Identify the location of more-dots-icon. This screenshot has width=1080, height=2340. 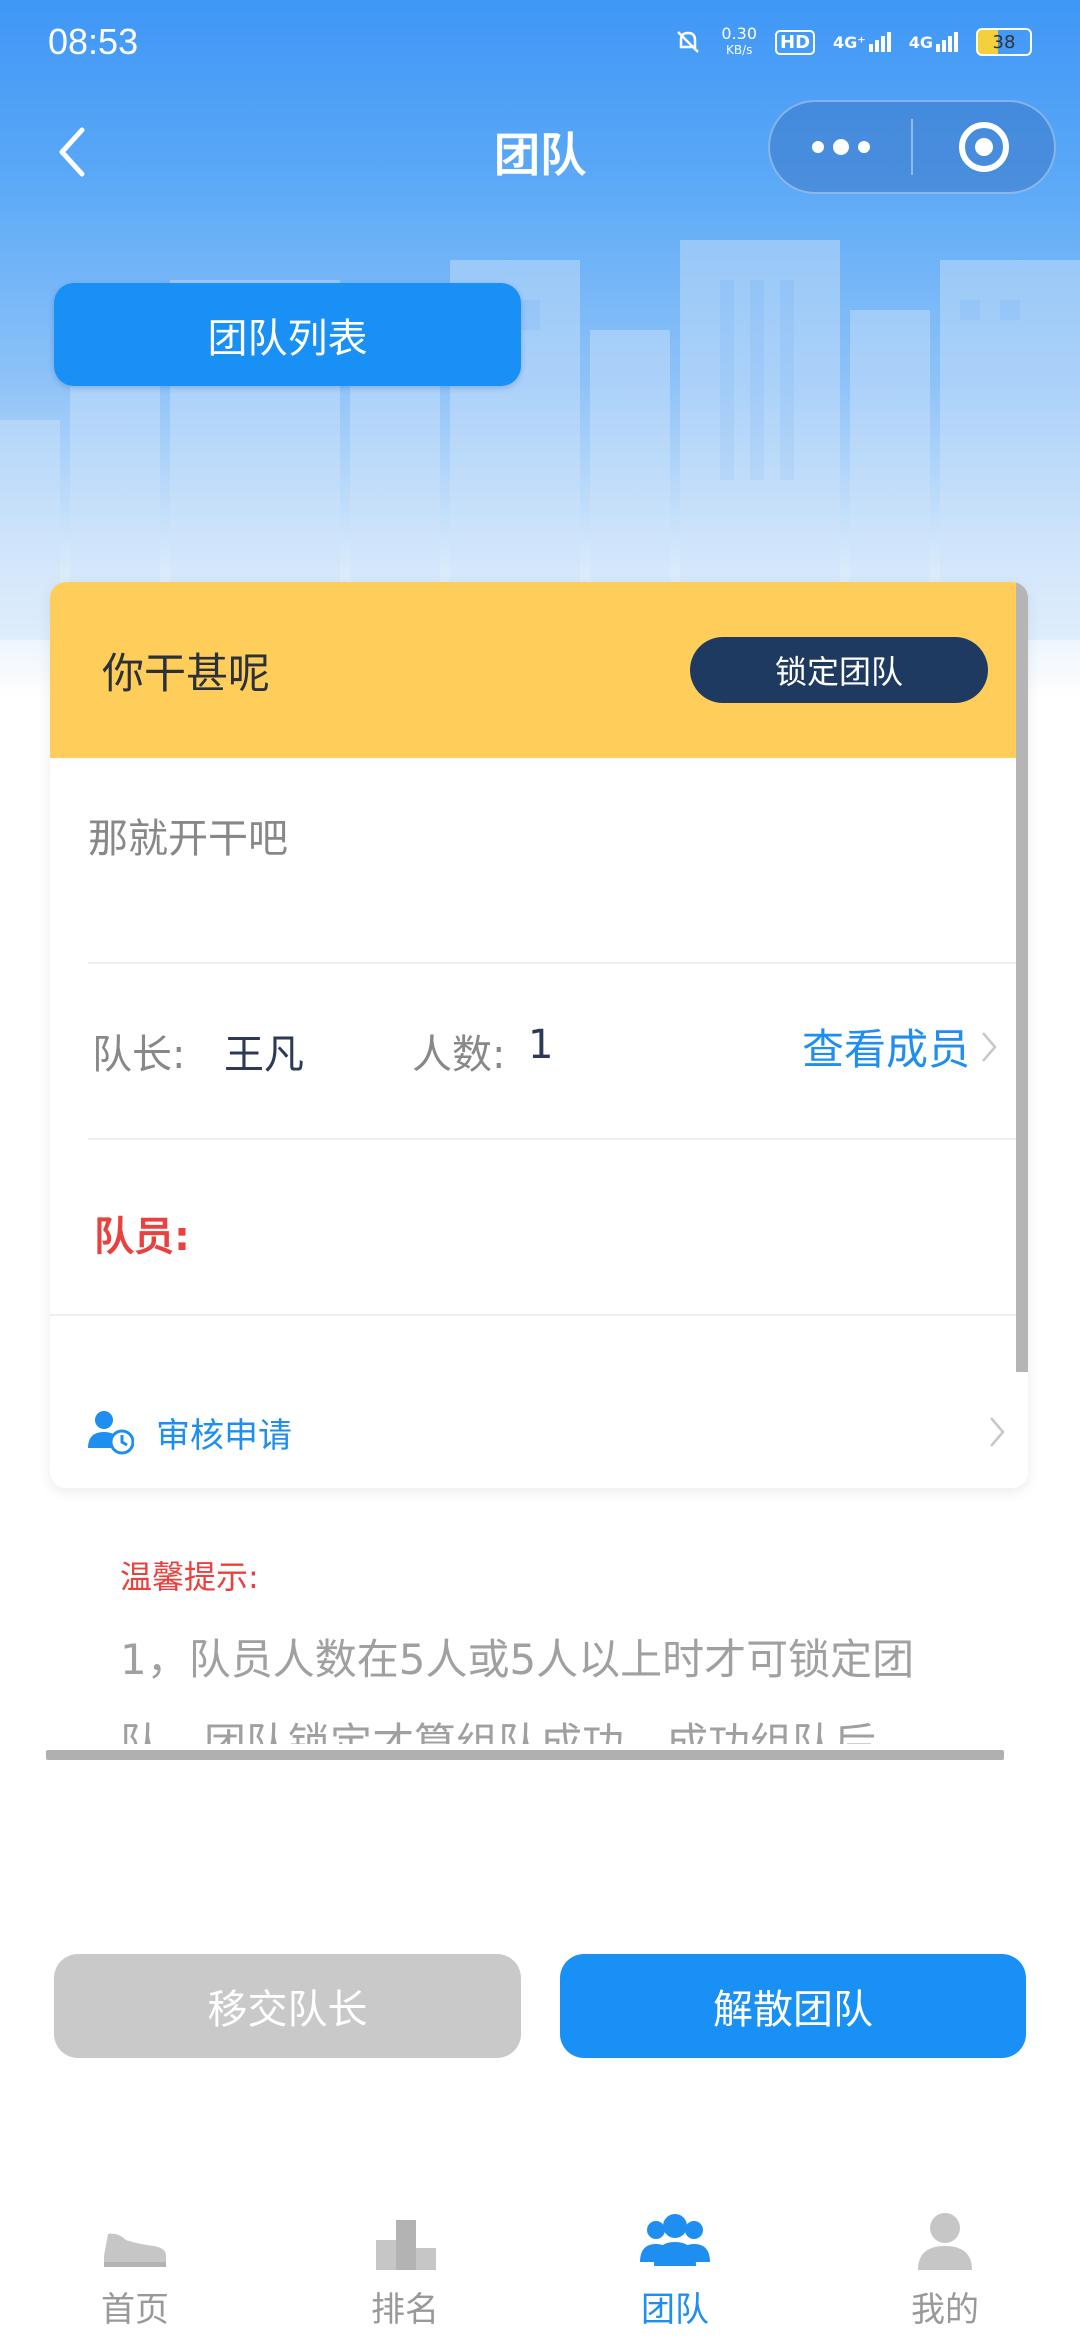
(840, 147).